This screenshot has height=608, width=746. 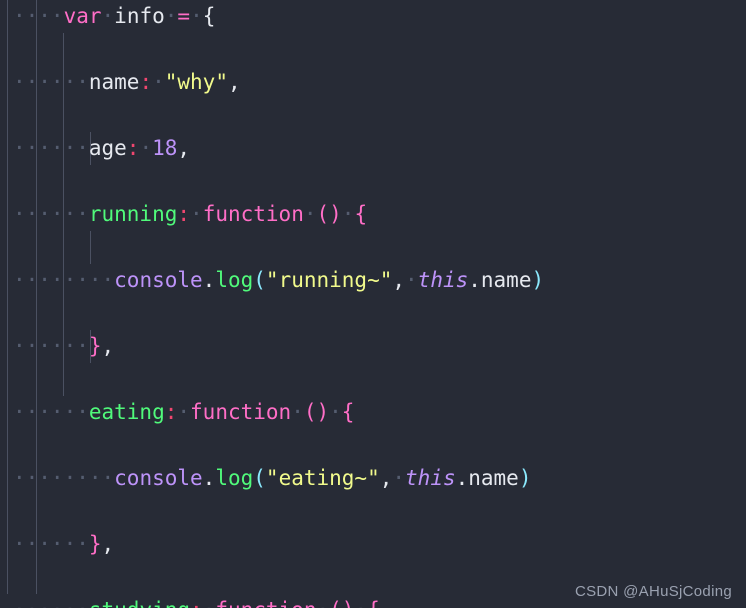 What do you see at coordinates (38, 16) in the screenshot?
I see `whitespace-dots: ····` at bounding box center [38, 16].